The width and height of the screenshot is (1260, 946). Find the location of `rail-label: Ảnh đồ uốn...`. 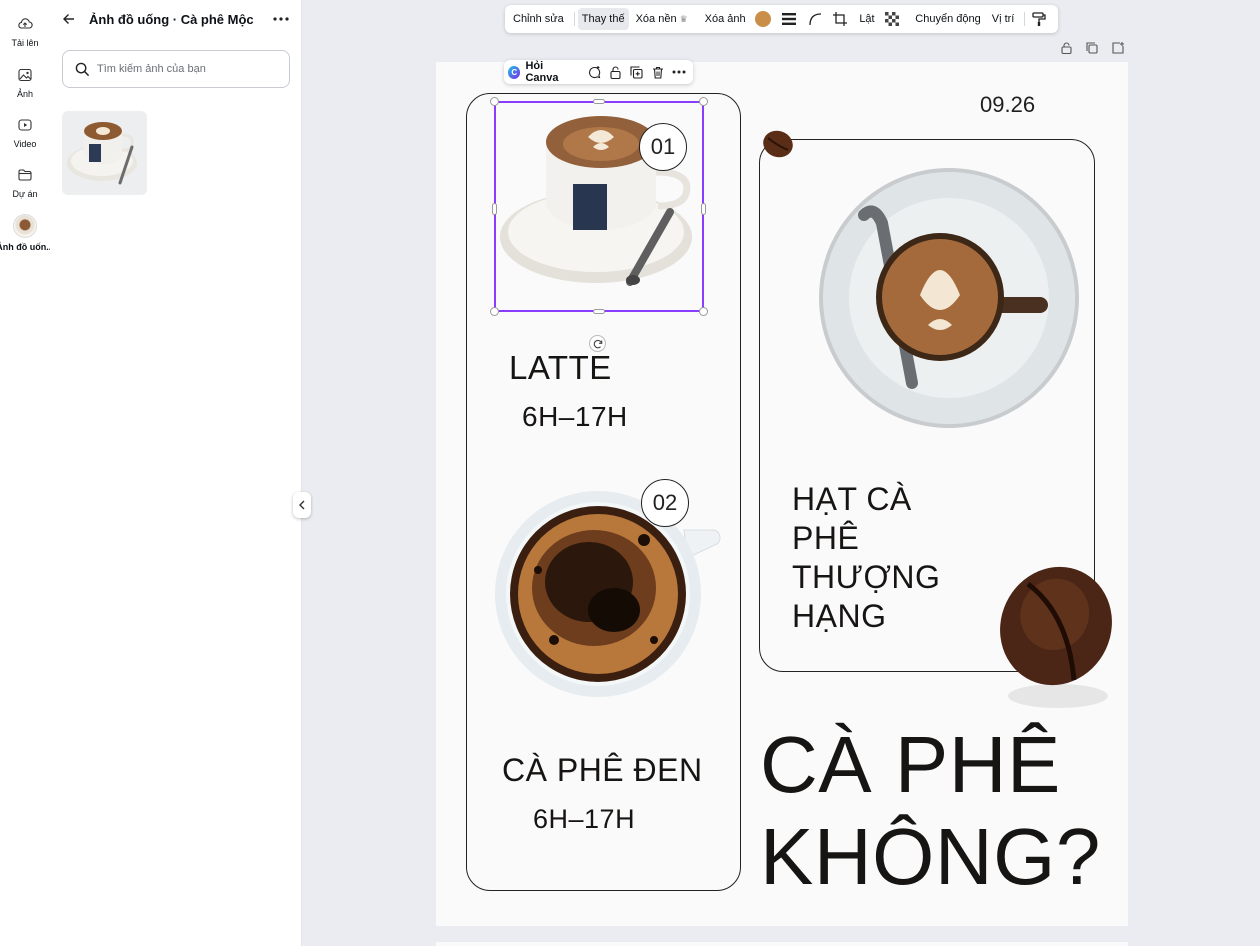

rail-label: Ảnh đồ uốn... is located at coordinates (27, 247).